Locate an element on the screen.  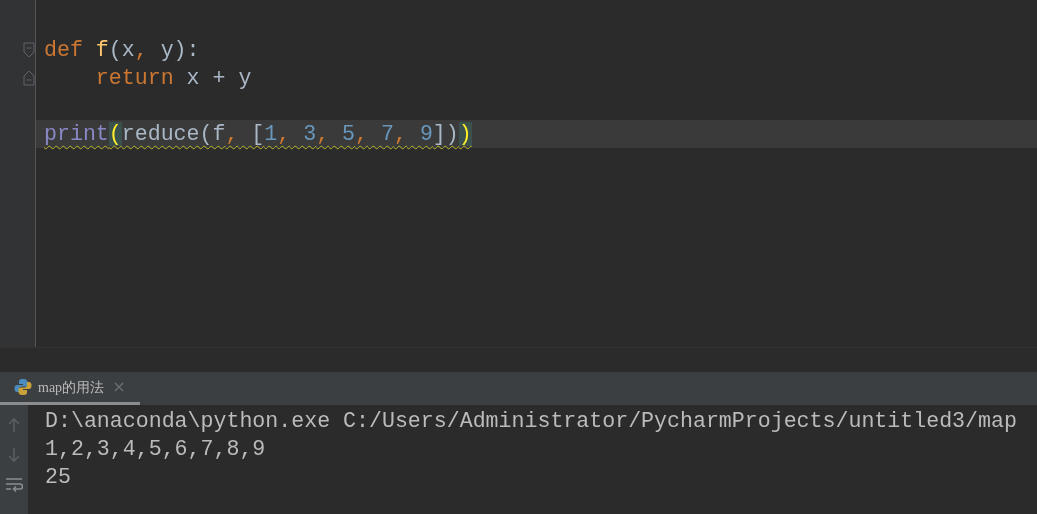
down-arrow-icon is located at coordinates (14, 455).